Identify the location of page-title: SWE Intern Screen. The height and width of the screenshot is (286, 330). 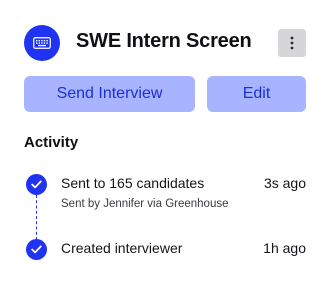
(164, 41).